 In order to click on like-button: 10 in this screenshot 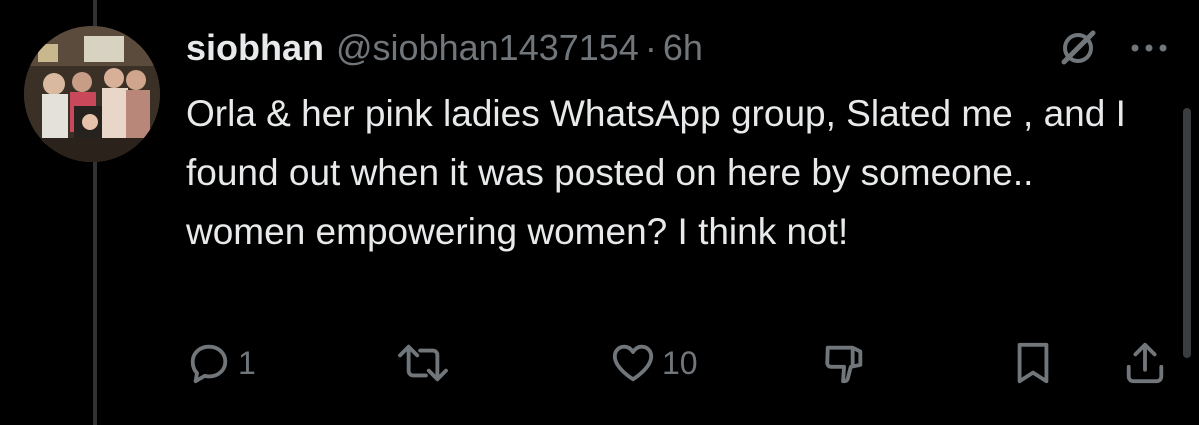, I will do `click(654, 363)`.